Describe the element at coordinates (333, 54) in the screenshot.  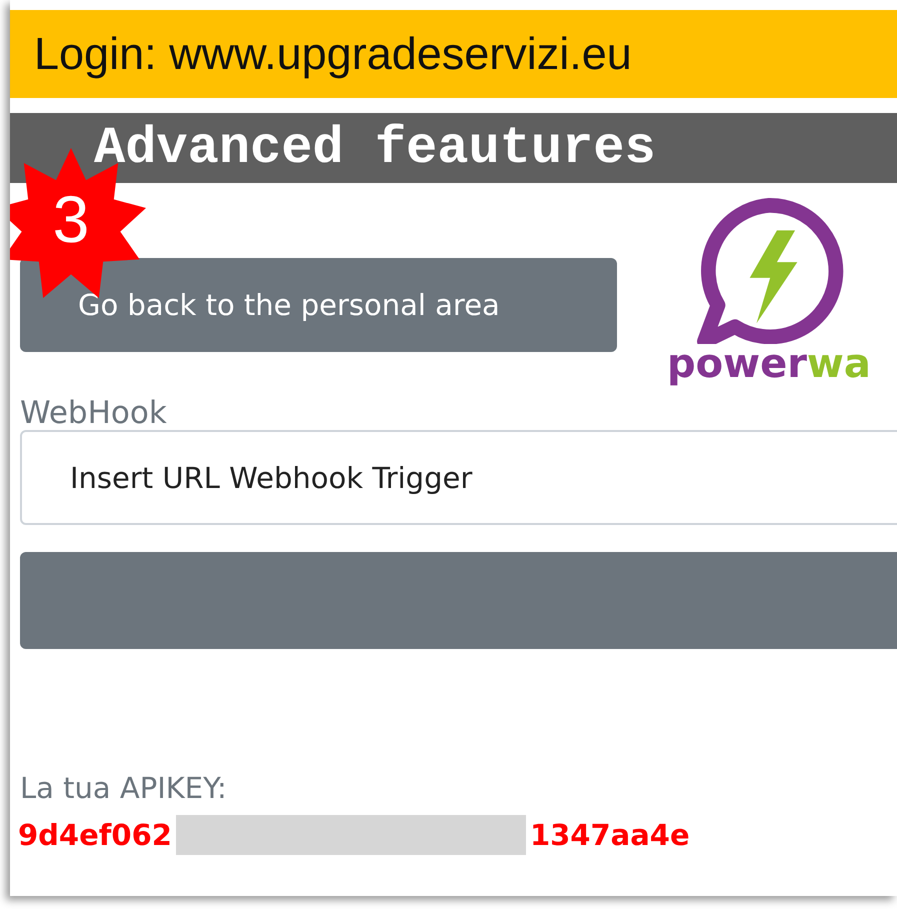
I see `header-title: Login: www.upgradeservizi.eu` at that location.